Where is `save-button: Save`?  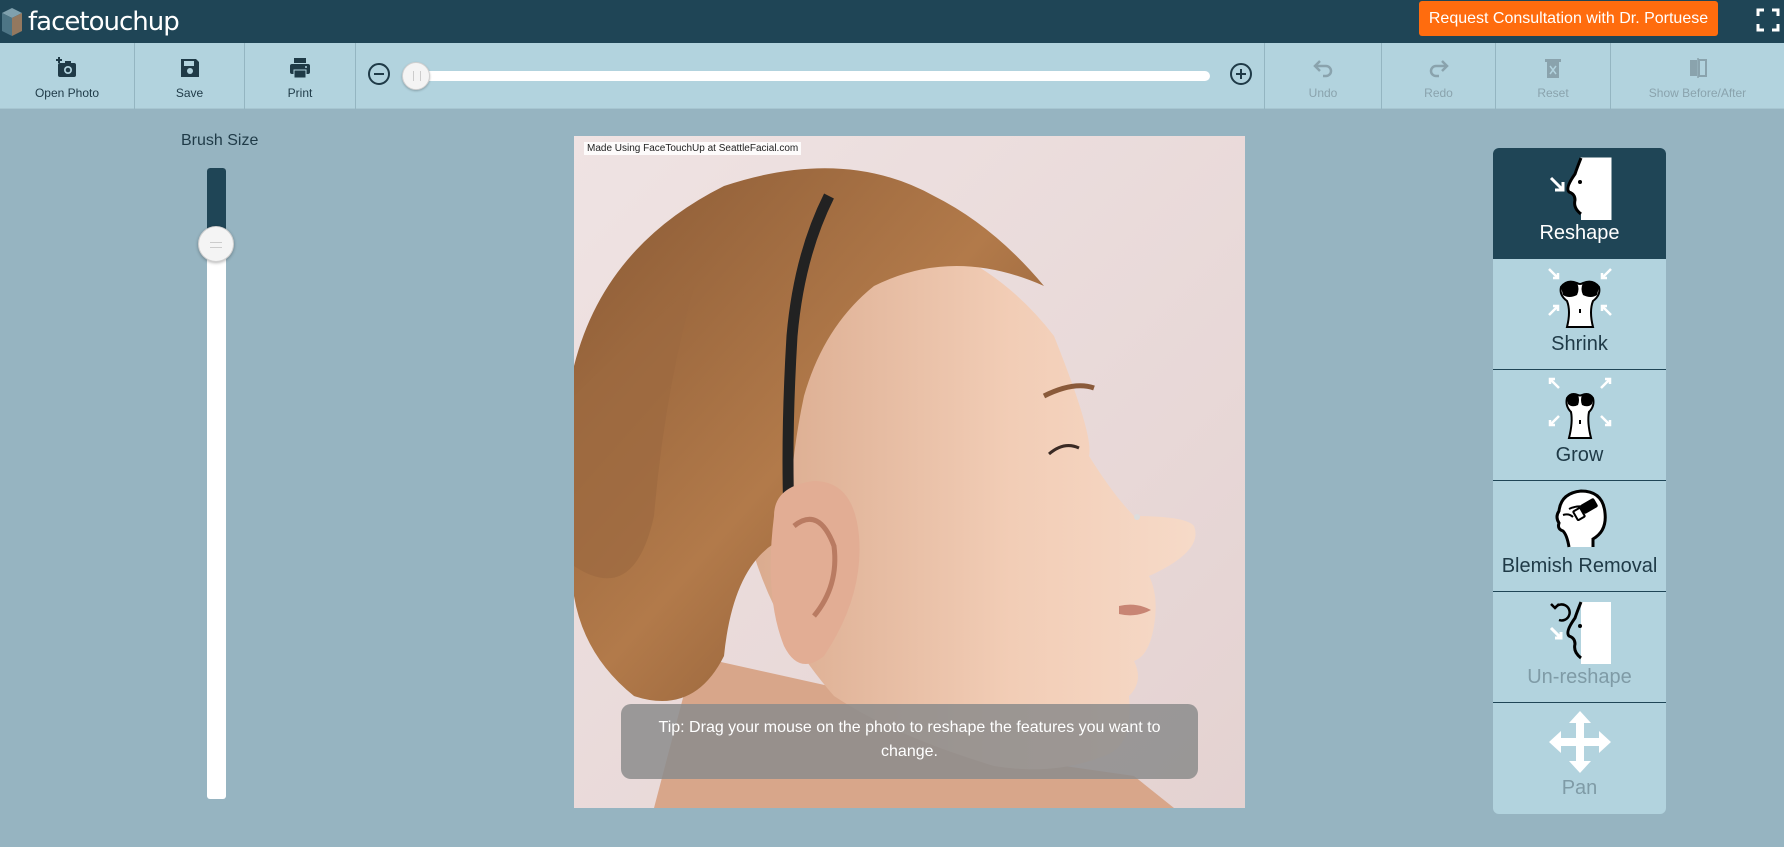 save-button: Save is located at coordinates (189, 76).